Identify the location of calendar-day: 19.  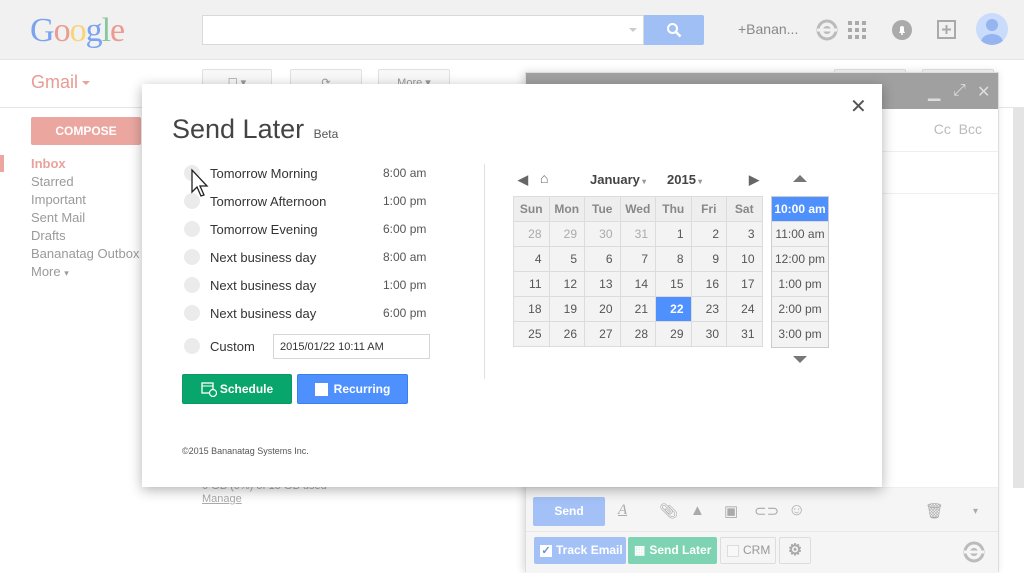
(566, 309).